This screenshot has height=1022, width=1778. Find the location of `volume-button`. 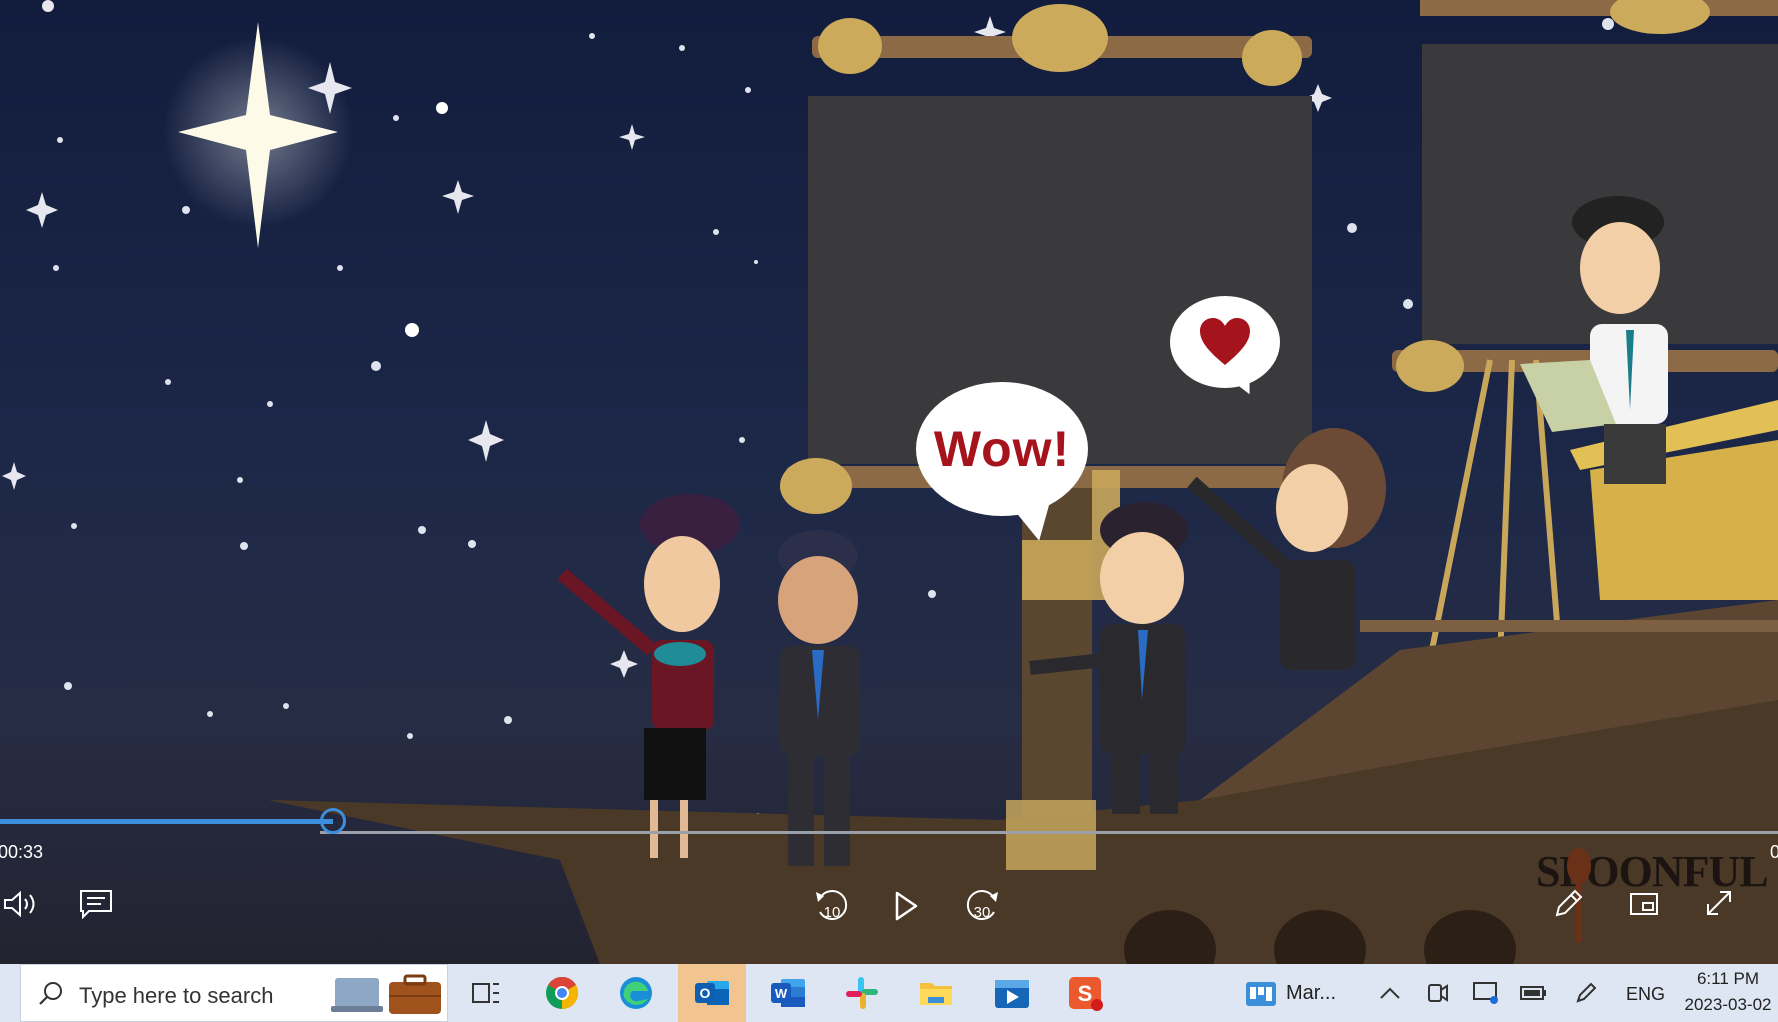

volume-button is located at coordinates (22, 904).